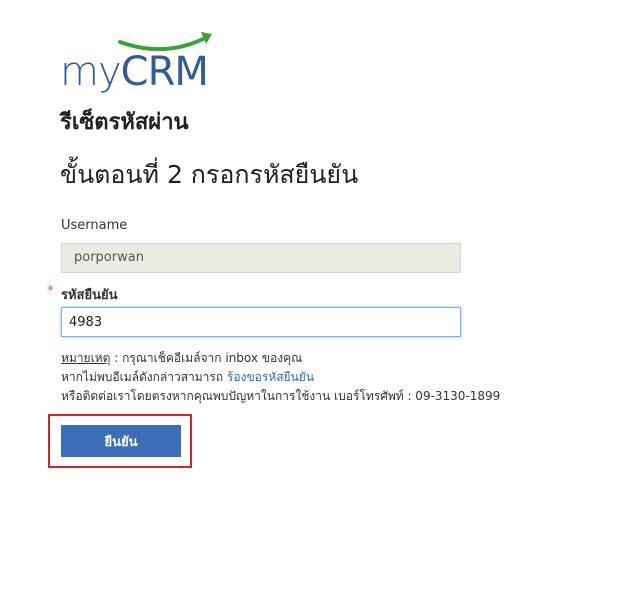  What do you see at coordinates (124, 122) in the screenshot?
I see `page-title: รีเซ็ตรหัสผ่าน` at bounding box center [124, 122].